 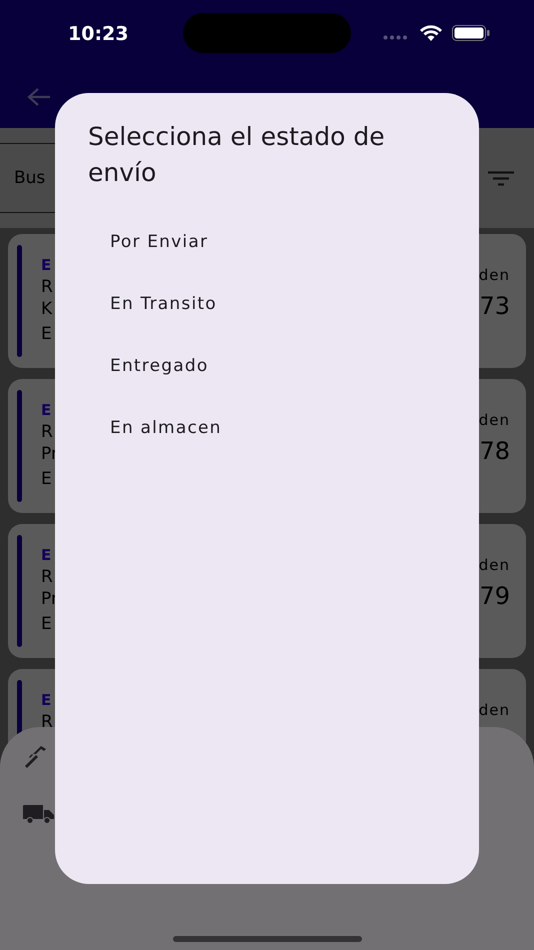 What do you see at coordinates (35, 757) in the screenshot?
I see `wrench-icon` at bounding box center [35, 757].